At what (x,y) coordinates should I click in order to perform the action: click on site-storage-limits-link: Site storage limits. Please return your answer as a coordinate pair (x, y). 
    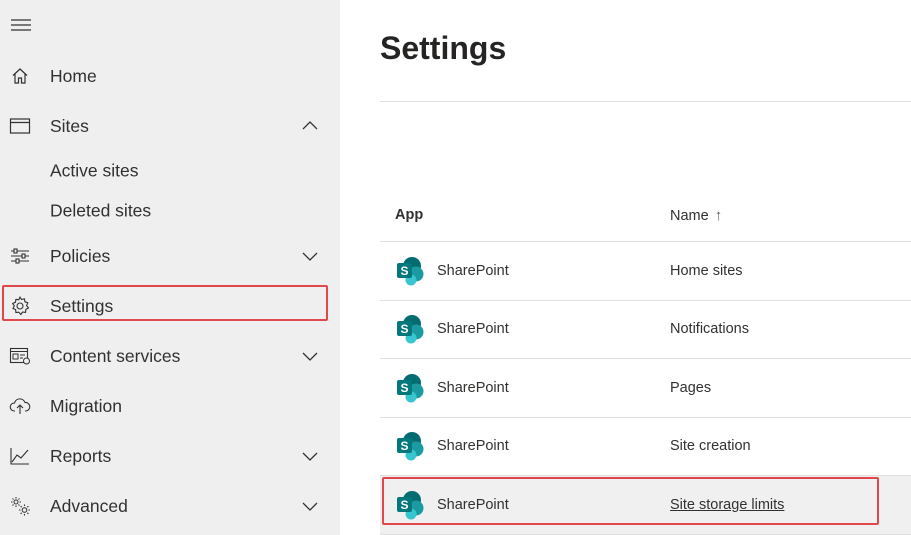
    Looking at the image, I should click on (727, 505).